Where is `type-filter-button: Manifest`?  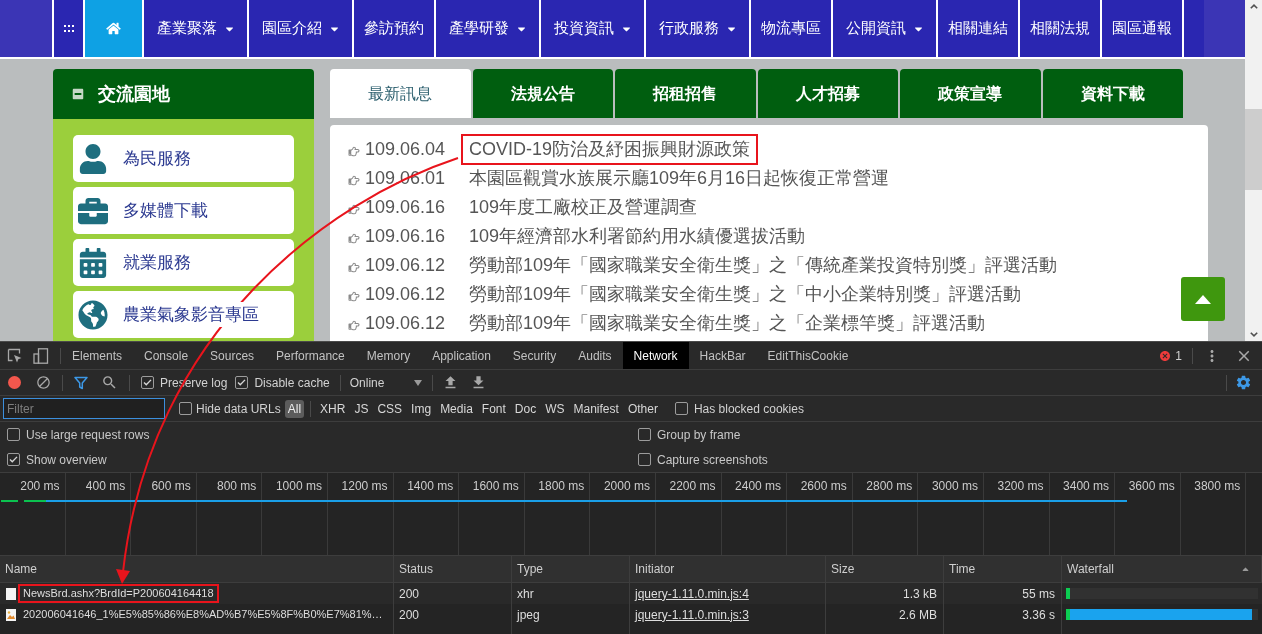 type-filter-button: Manifest is located at coordinates (596, 408).